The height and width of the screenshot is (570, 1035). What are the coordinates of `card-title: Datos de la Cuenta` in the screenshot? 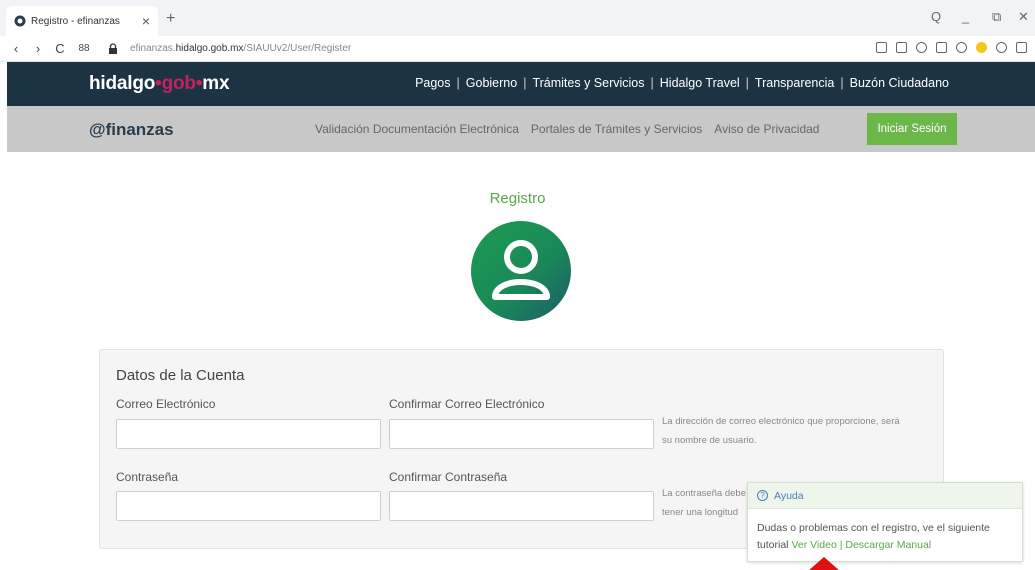 It's located at (180, 375).